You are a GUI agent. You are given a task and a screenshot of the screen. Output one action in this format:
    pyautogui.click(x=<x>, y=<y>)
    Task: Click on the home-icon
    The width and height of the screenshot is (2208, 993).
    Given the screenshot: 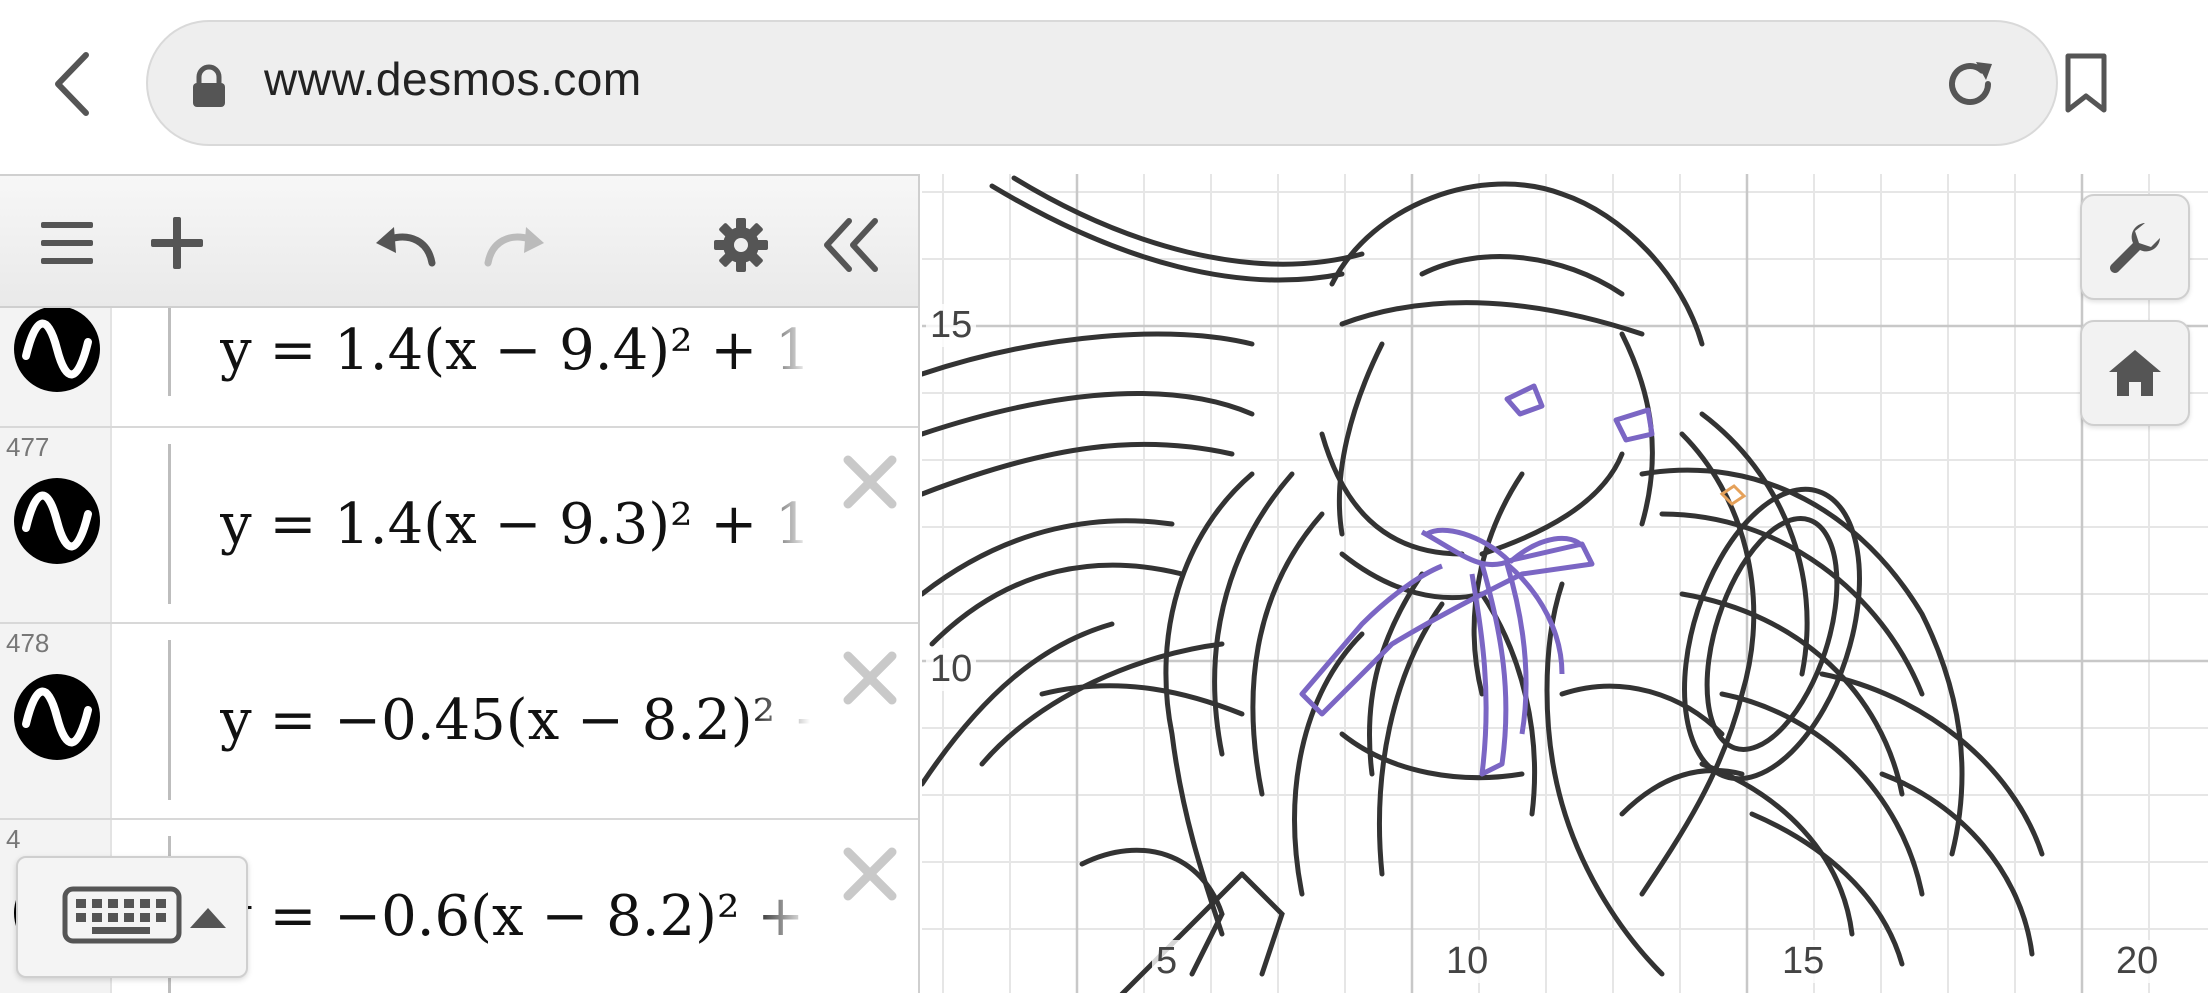 What is the action you would take?
    pyautogui.click(x=2135, y=373)
    